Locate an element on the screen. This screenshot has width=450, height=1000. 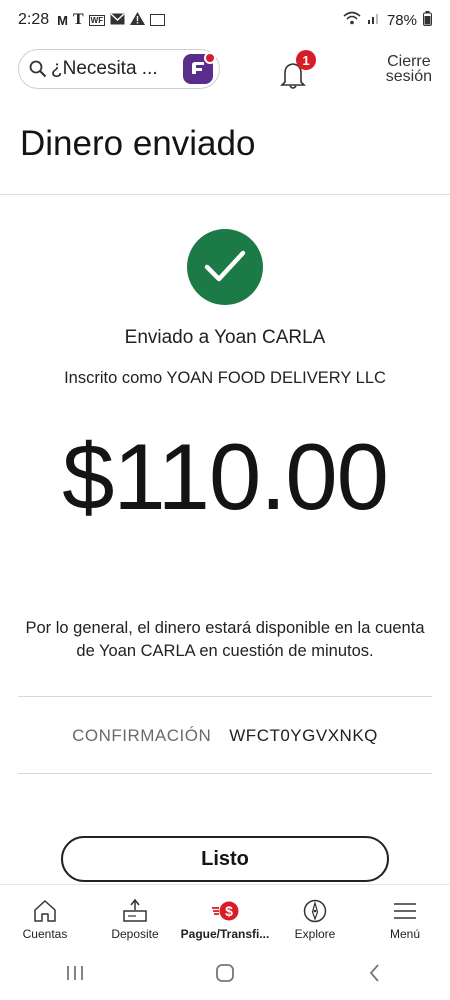
confirmation-number: WFCT0YGVXNKQ is located at coordinates (303, 735).